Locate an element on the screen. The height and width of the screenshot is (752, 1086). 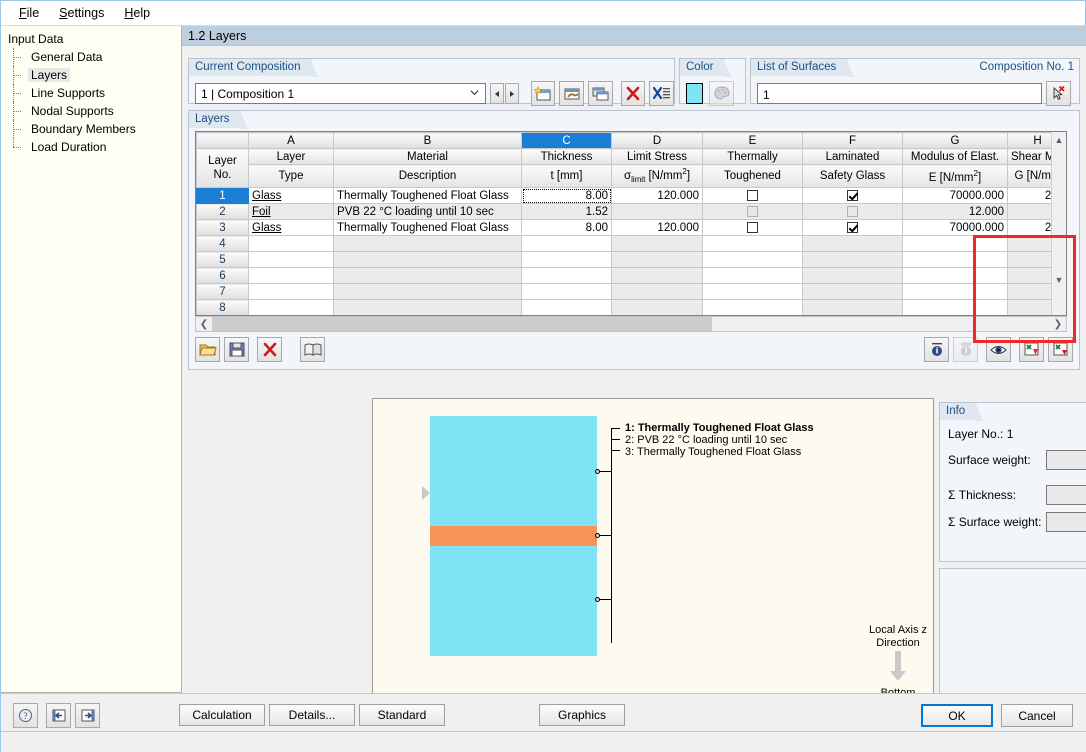
open-file-button is located at coordinates (207, 349).